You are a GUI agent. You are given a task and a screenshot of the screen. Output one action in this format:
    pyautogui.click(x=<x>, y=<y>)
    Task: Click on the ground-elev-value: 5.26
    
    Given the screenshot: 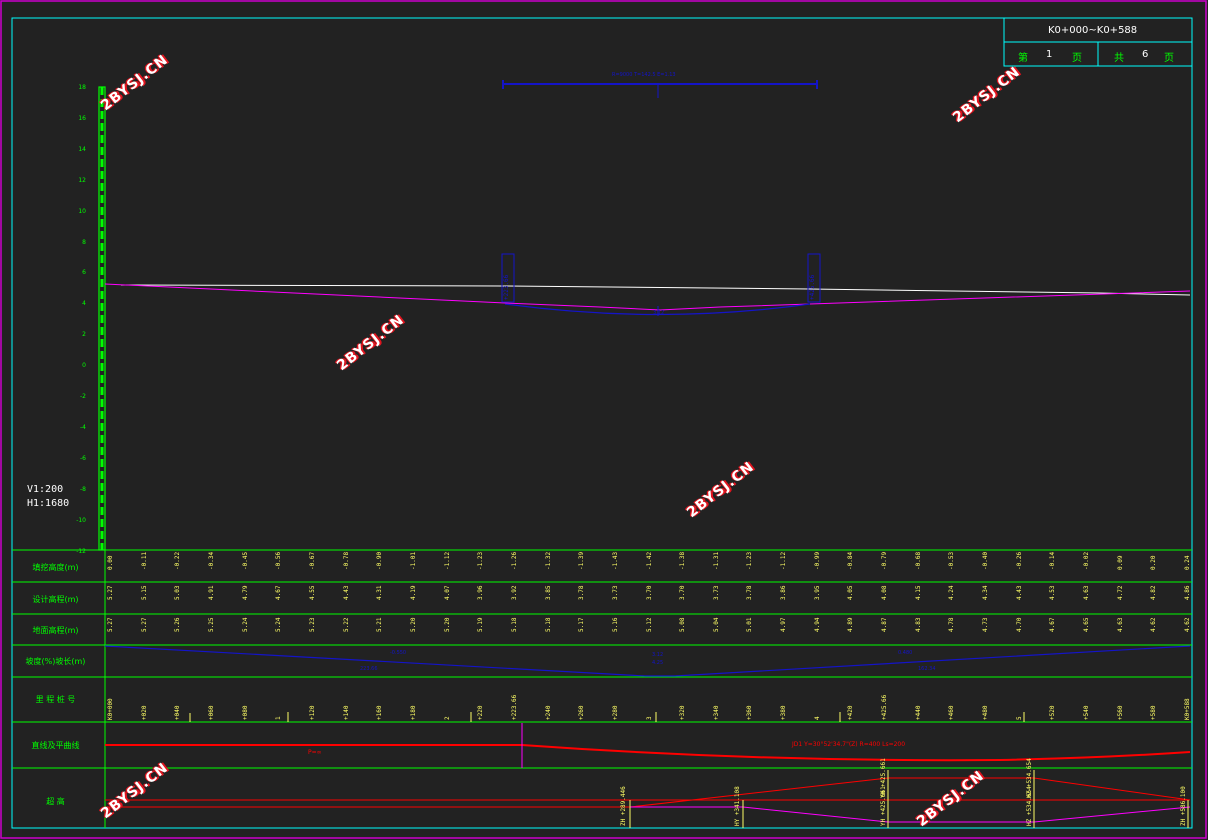 What is the action you would take?
    pyautogui.click(x=178, y=624)
    